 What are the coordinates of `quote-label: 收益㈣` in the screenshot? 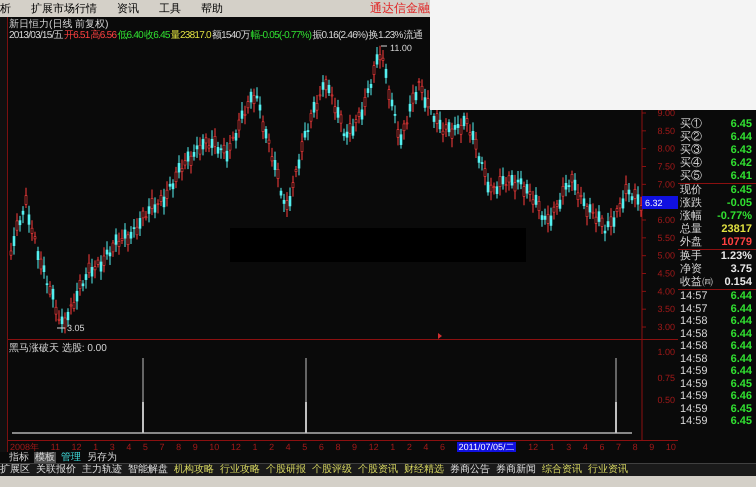 It's located at (696, 282).